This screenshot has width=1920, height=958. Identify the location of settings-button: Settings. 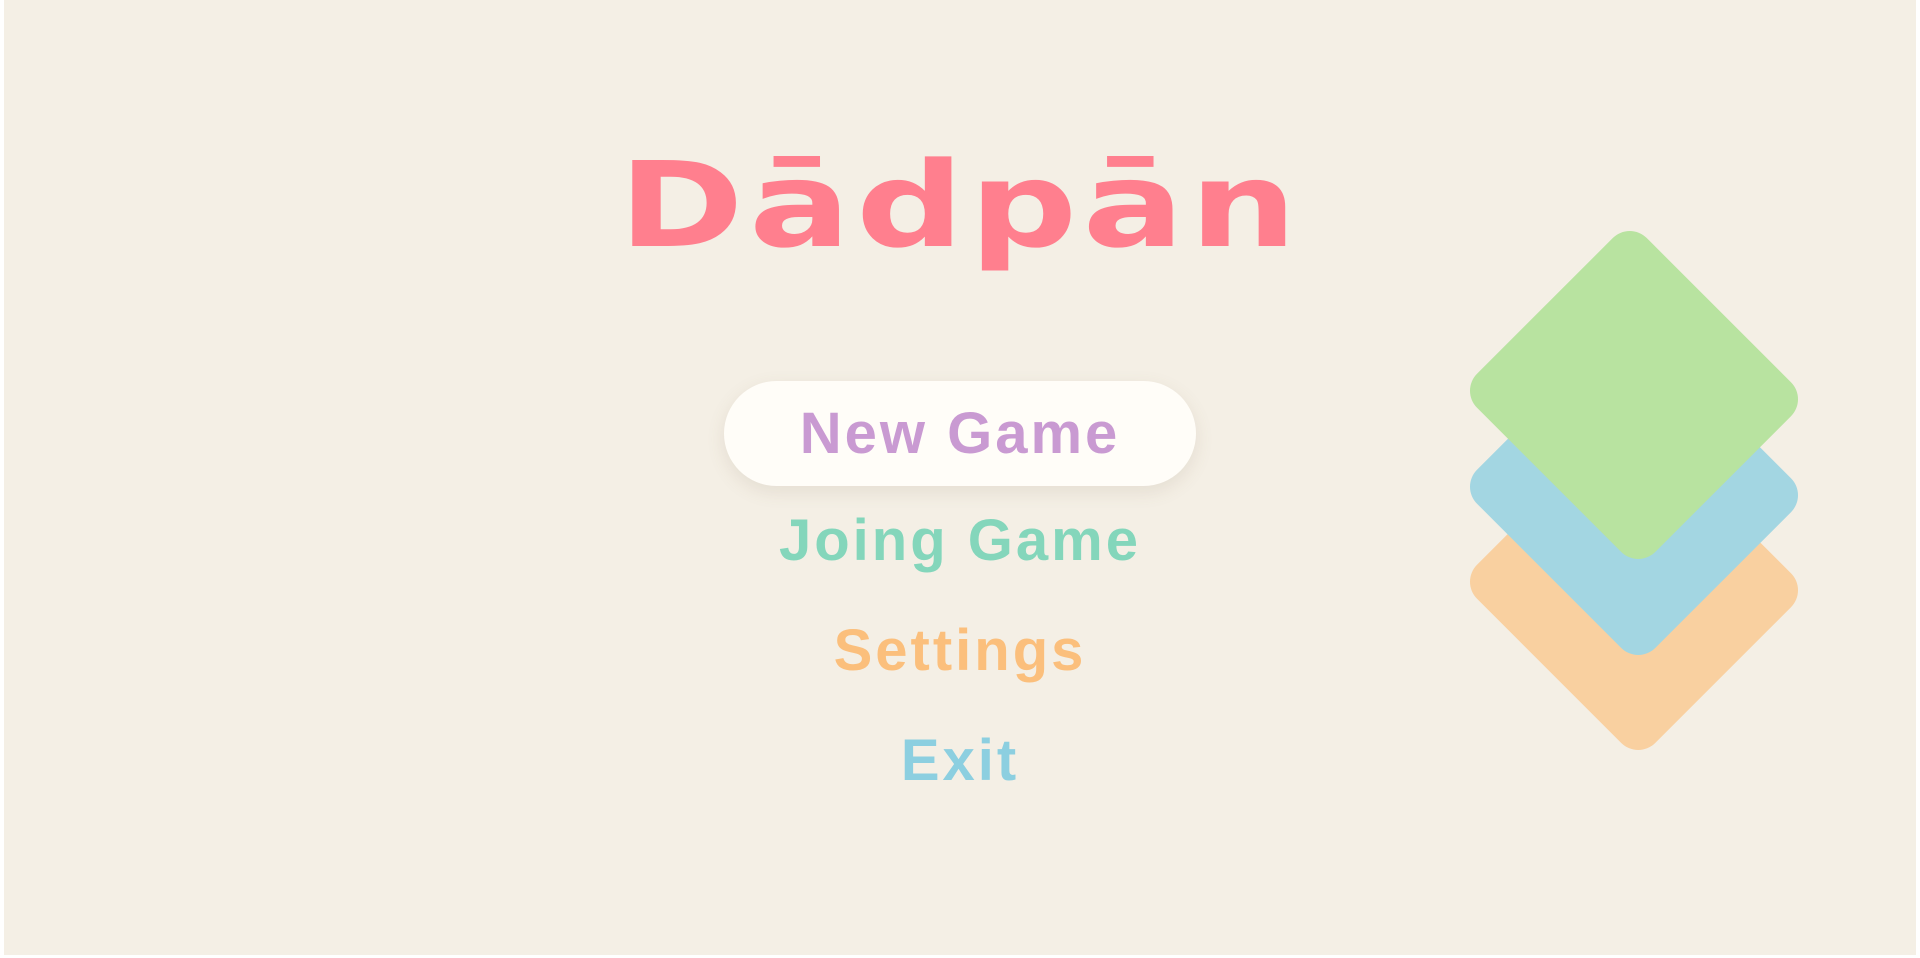
(960, 651).